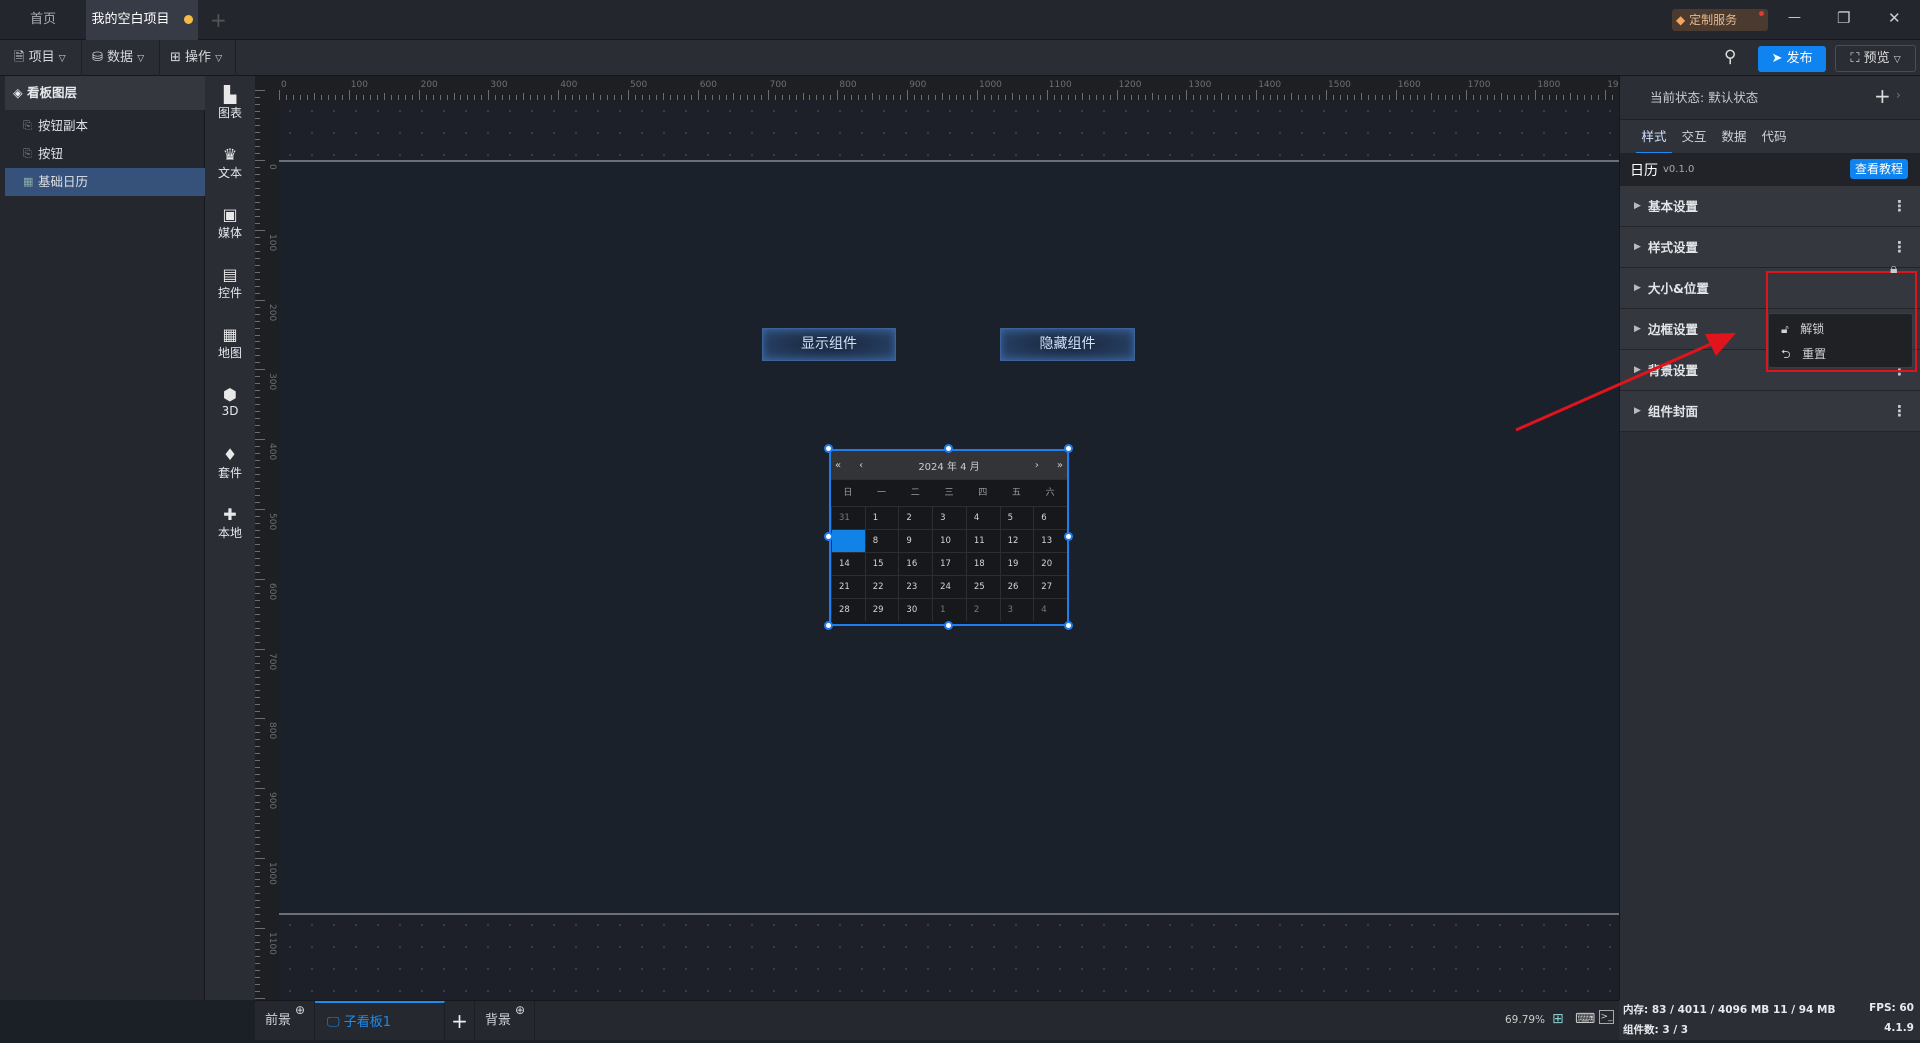 This screenshot has width=1920, height=1043. What do you see at coordinates (1774, 137) in the screenshot?
I see `tab-3: 代码` at bounding box center [1774, 137].